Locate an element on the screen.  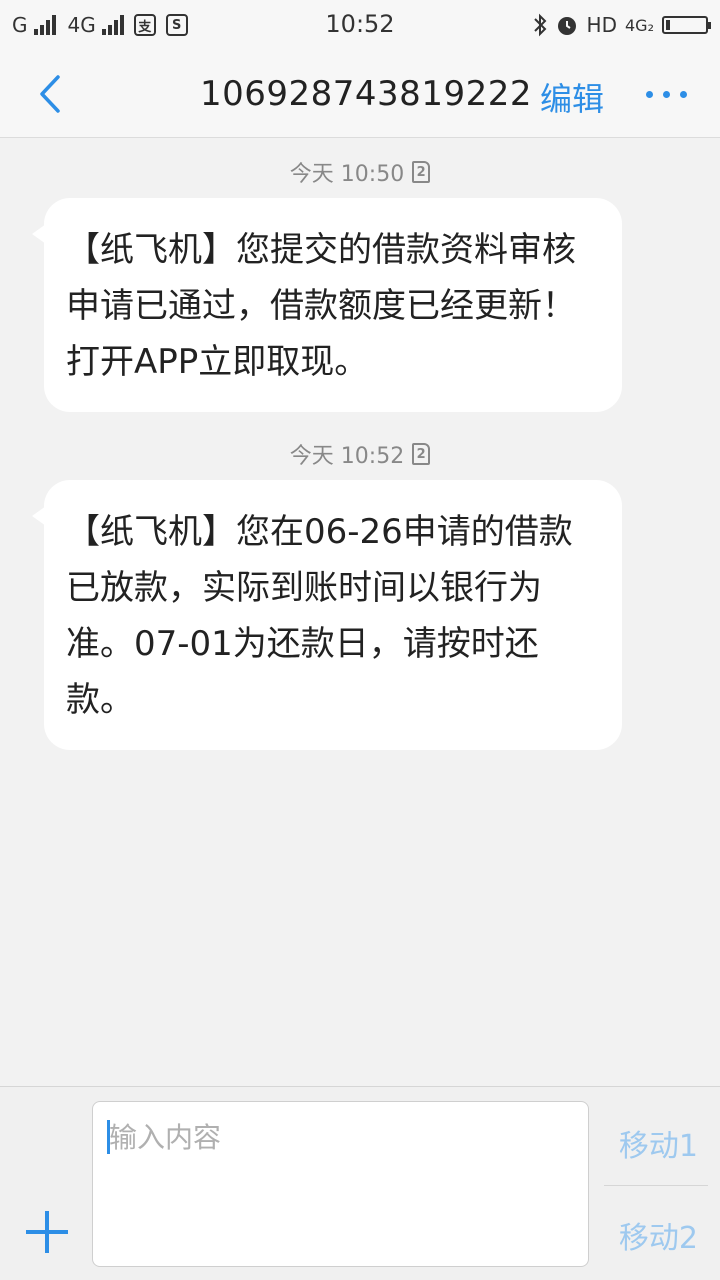
timestamp-text: 今天 10:52 is located at coordinates (347, 456).